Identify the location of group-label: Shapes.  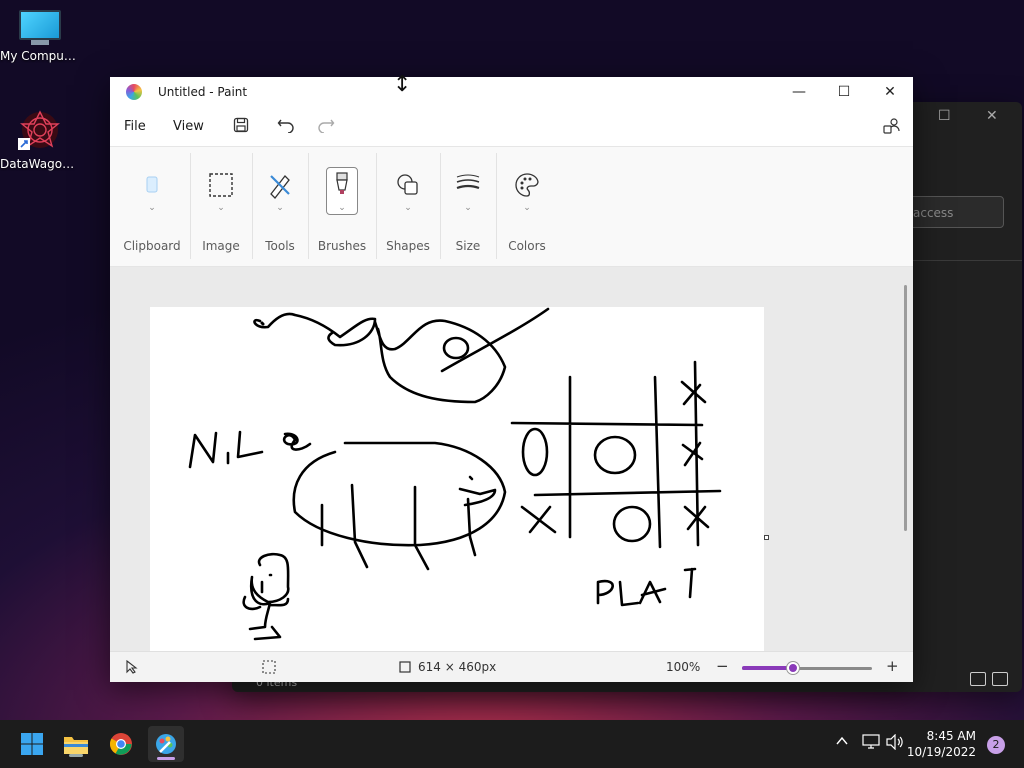
(408, 246).